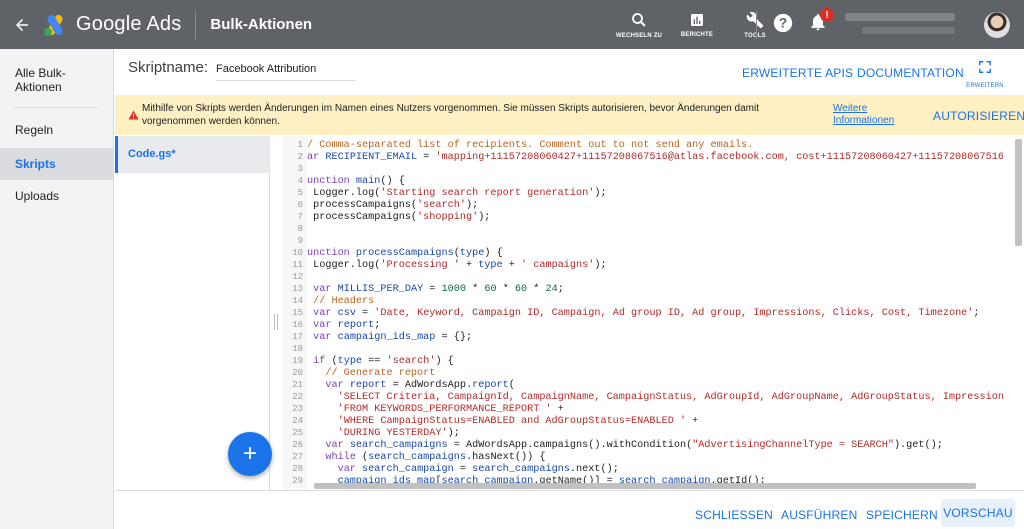  What do you see at coordinates (697, 34) in the screenshot?
I see `nav-label: BERICHTE` at bounding box center [697, 34].